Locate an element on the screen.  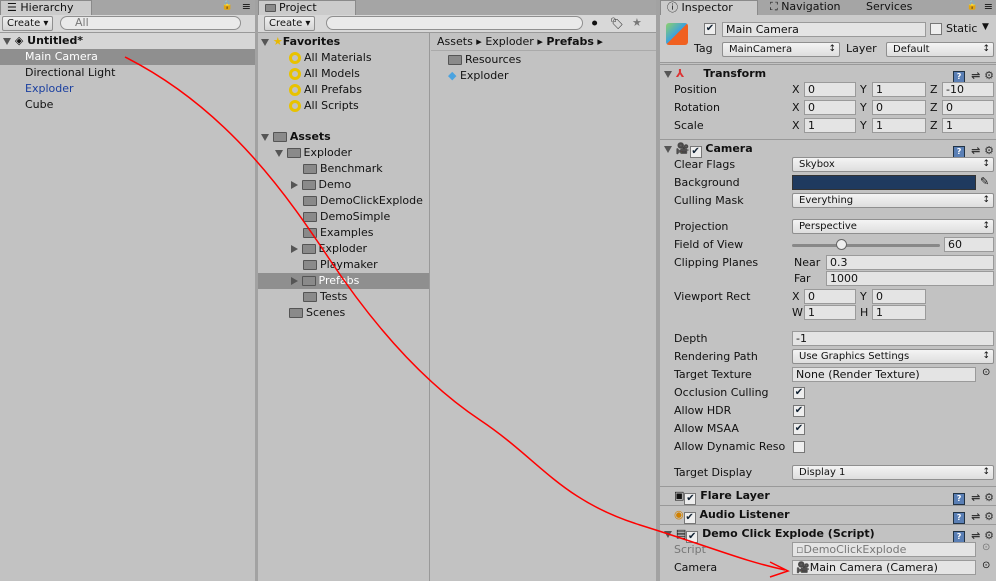
x-field: 1 is located at coordinates (830, 125).